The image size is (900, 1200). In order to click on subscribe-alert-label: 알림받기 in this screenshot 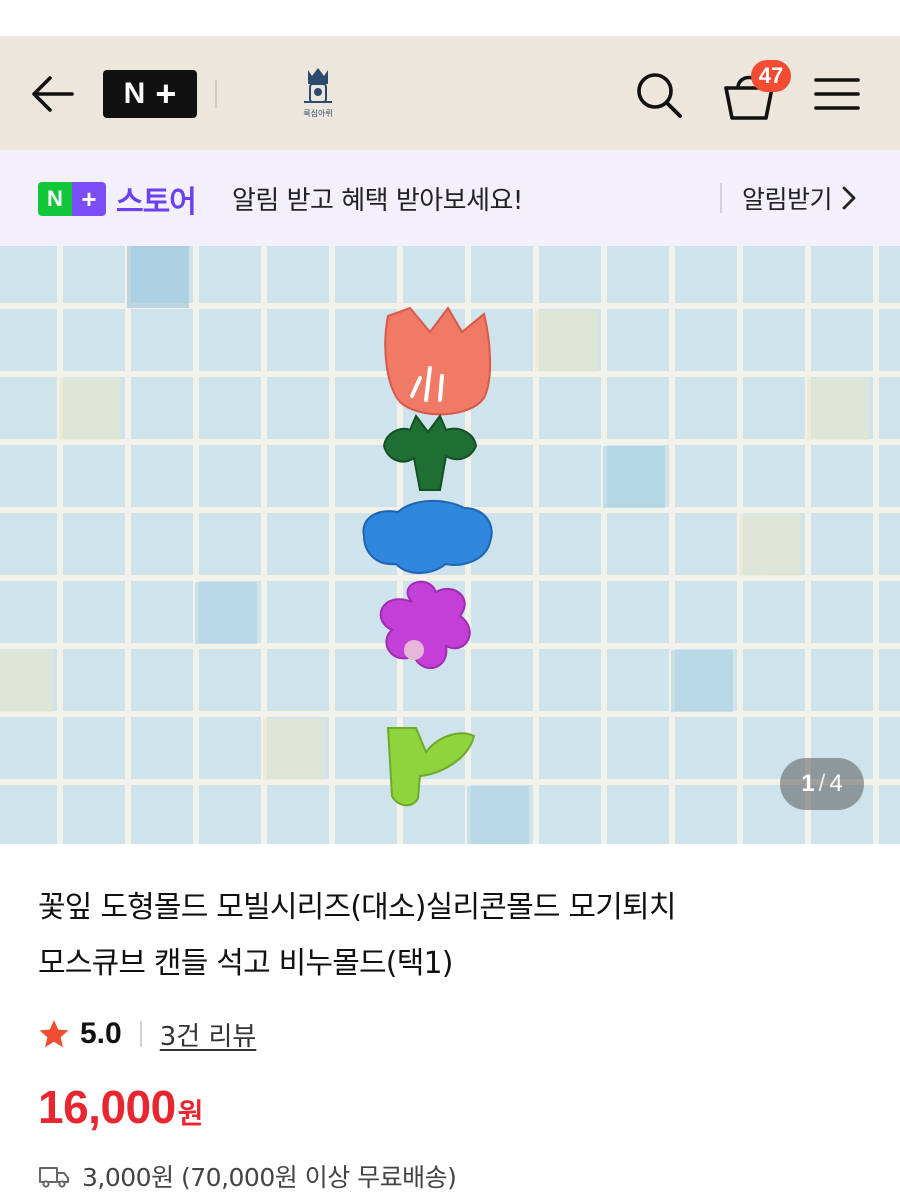, I will do `click(787, 199)`.